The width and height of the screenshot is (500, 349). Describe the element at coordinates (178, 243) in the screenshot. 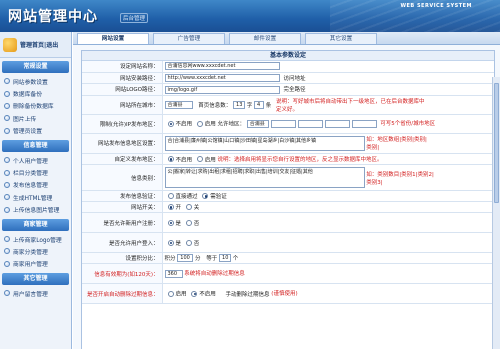

I see `login-yes-label: 是` at that location.